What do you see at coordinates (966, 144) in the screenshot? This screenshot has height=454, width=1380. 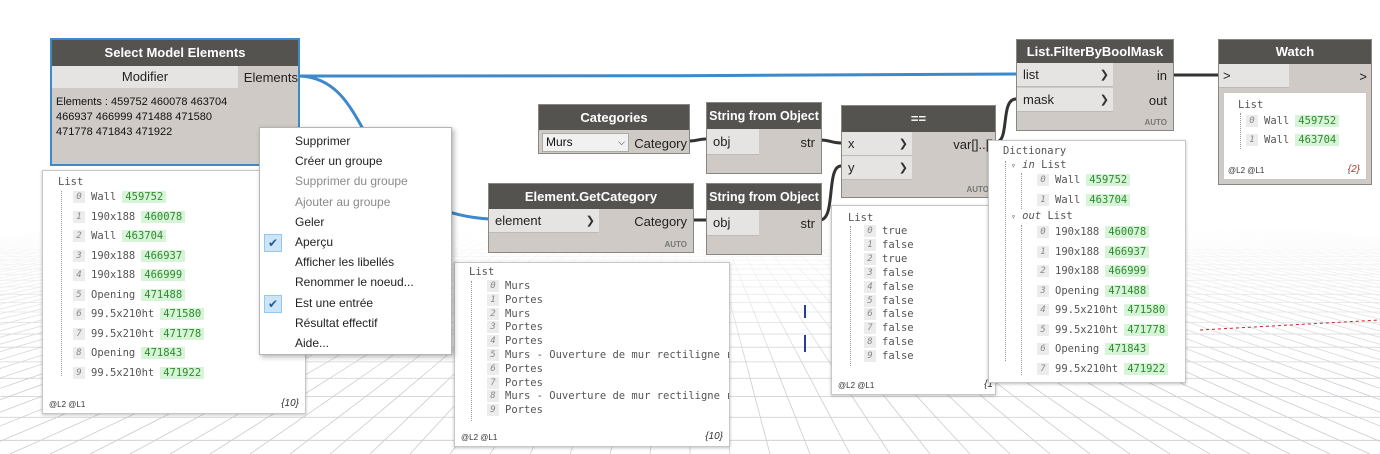 I see `port-var-out: var[]..[]` at bounding box center [966, 144].